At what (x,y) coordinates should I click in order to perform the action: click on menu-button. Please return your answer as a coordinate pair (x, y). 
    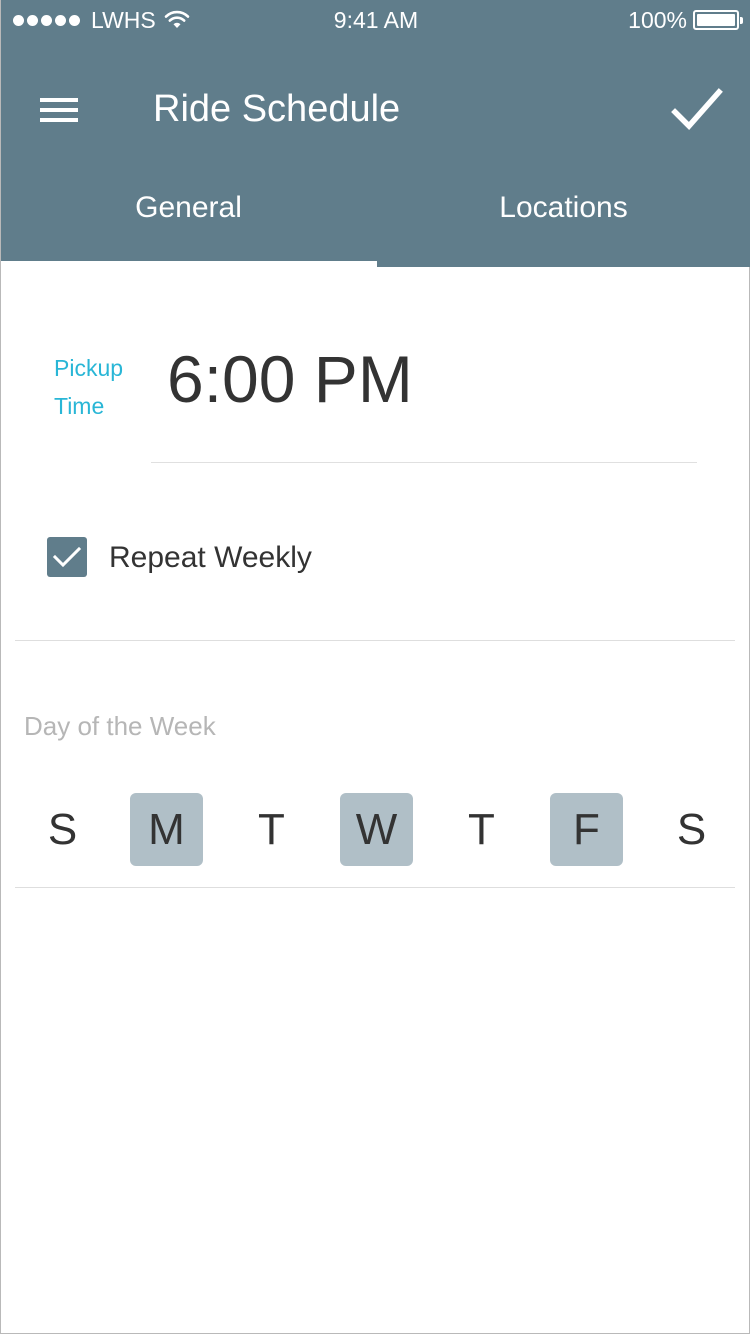
    Looking at the image, I should click on (59, 110).